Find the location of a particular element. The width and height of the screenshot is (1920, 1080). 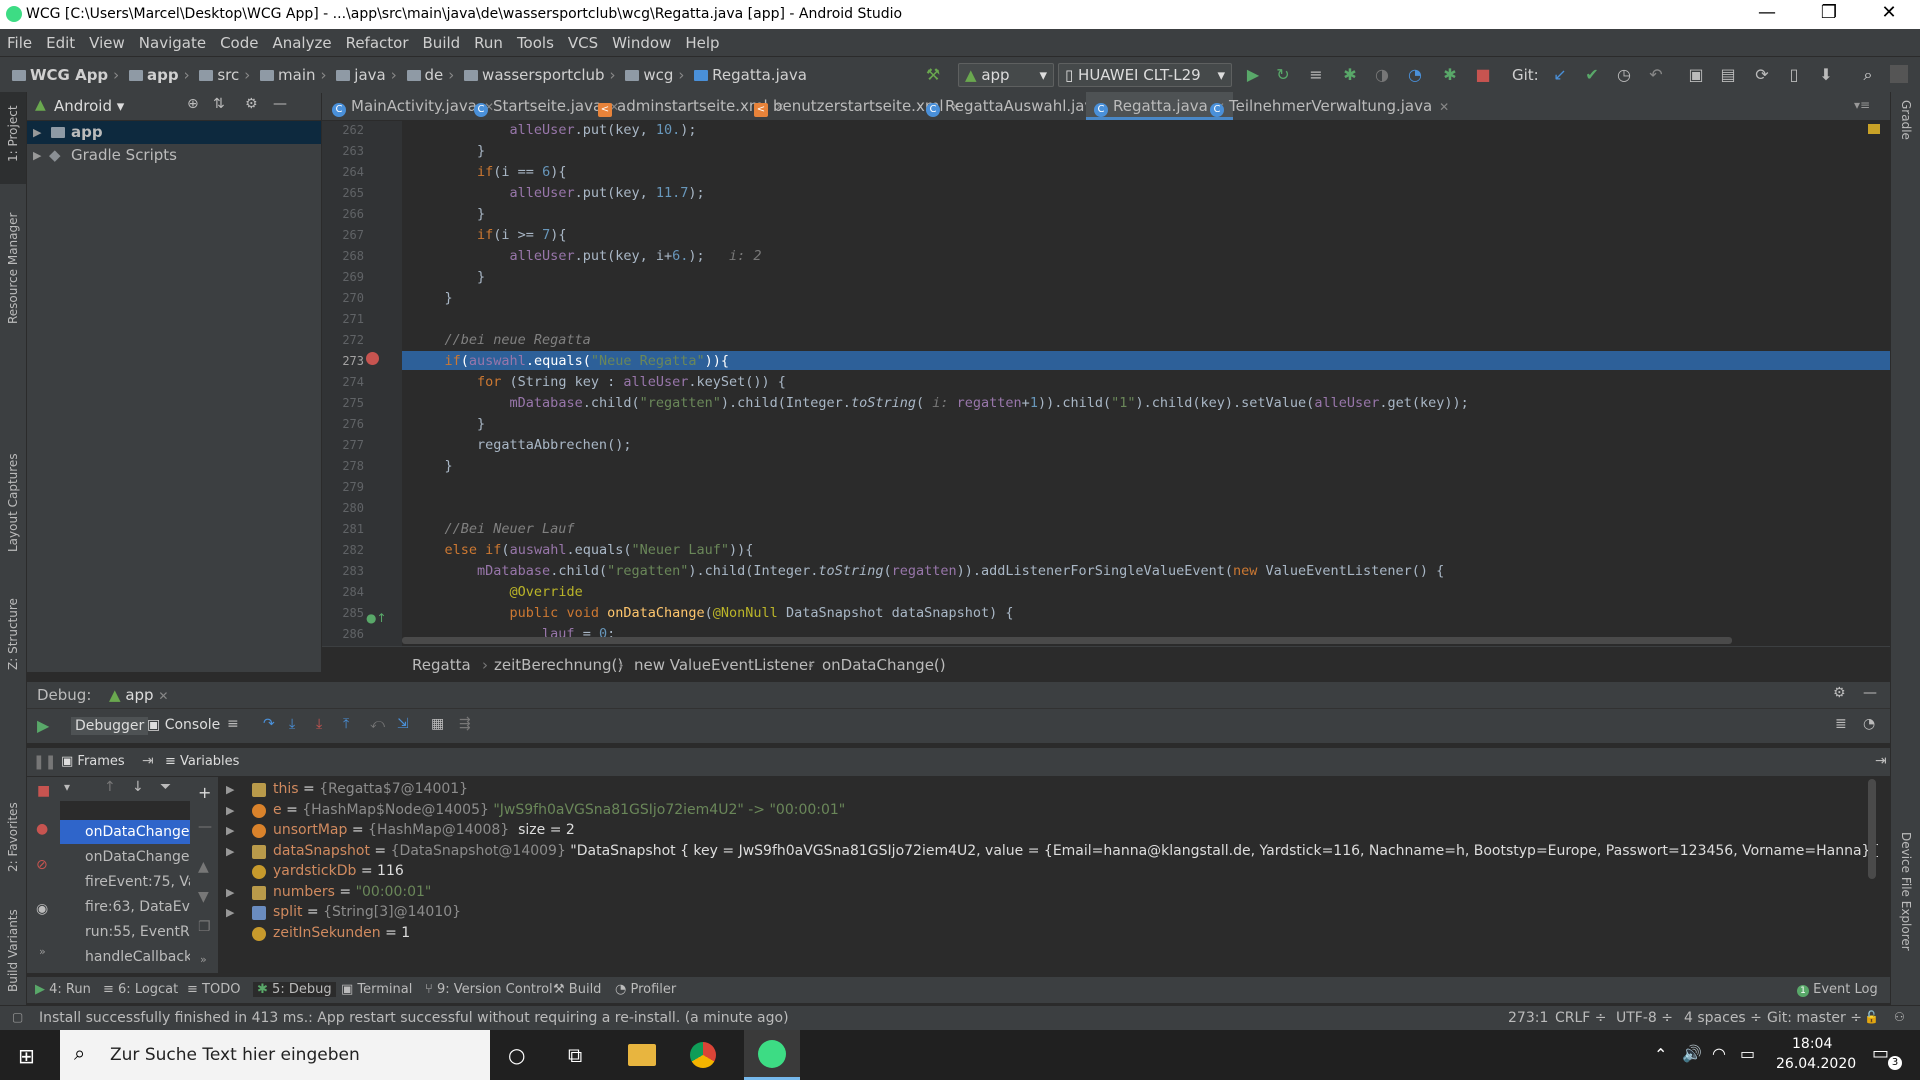

file-explorer-icon is located at coordinates (642, 1055).